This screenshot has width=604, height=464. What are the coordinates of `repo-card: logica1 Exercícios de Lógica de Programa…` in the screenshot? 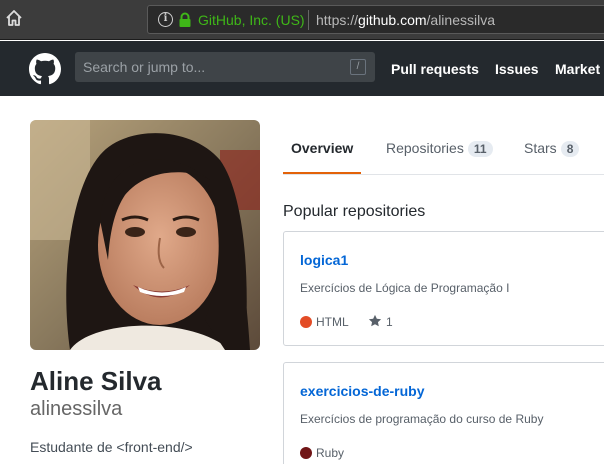 It's located at (443, 288).